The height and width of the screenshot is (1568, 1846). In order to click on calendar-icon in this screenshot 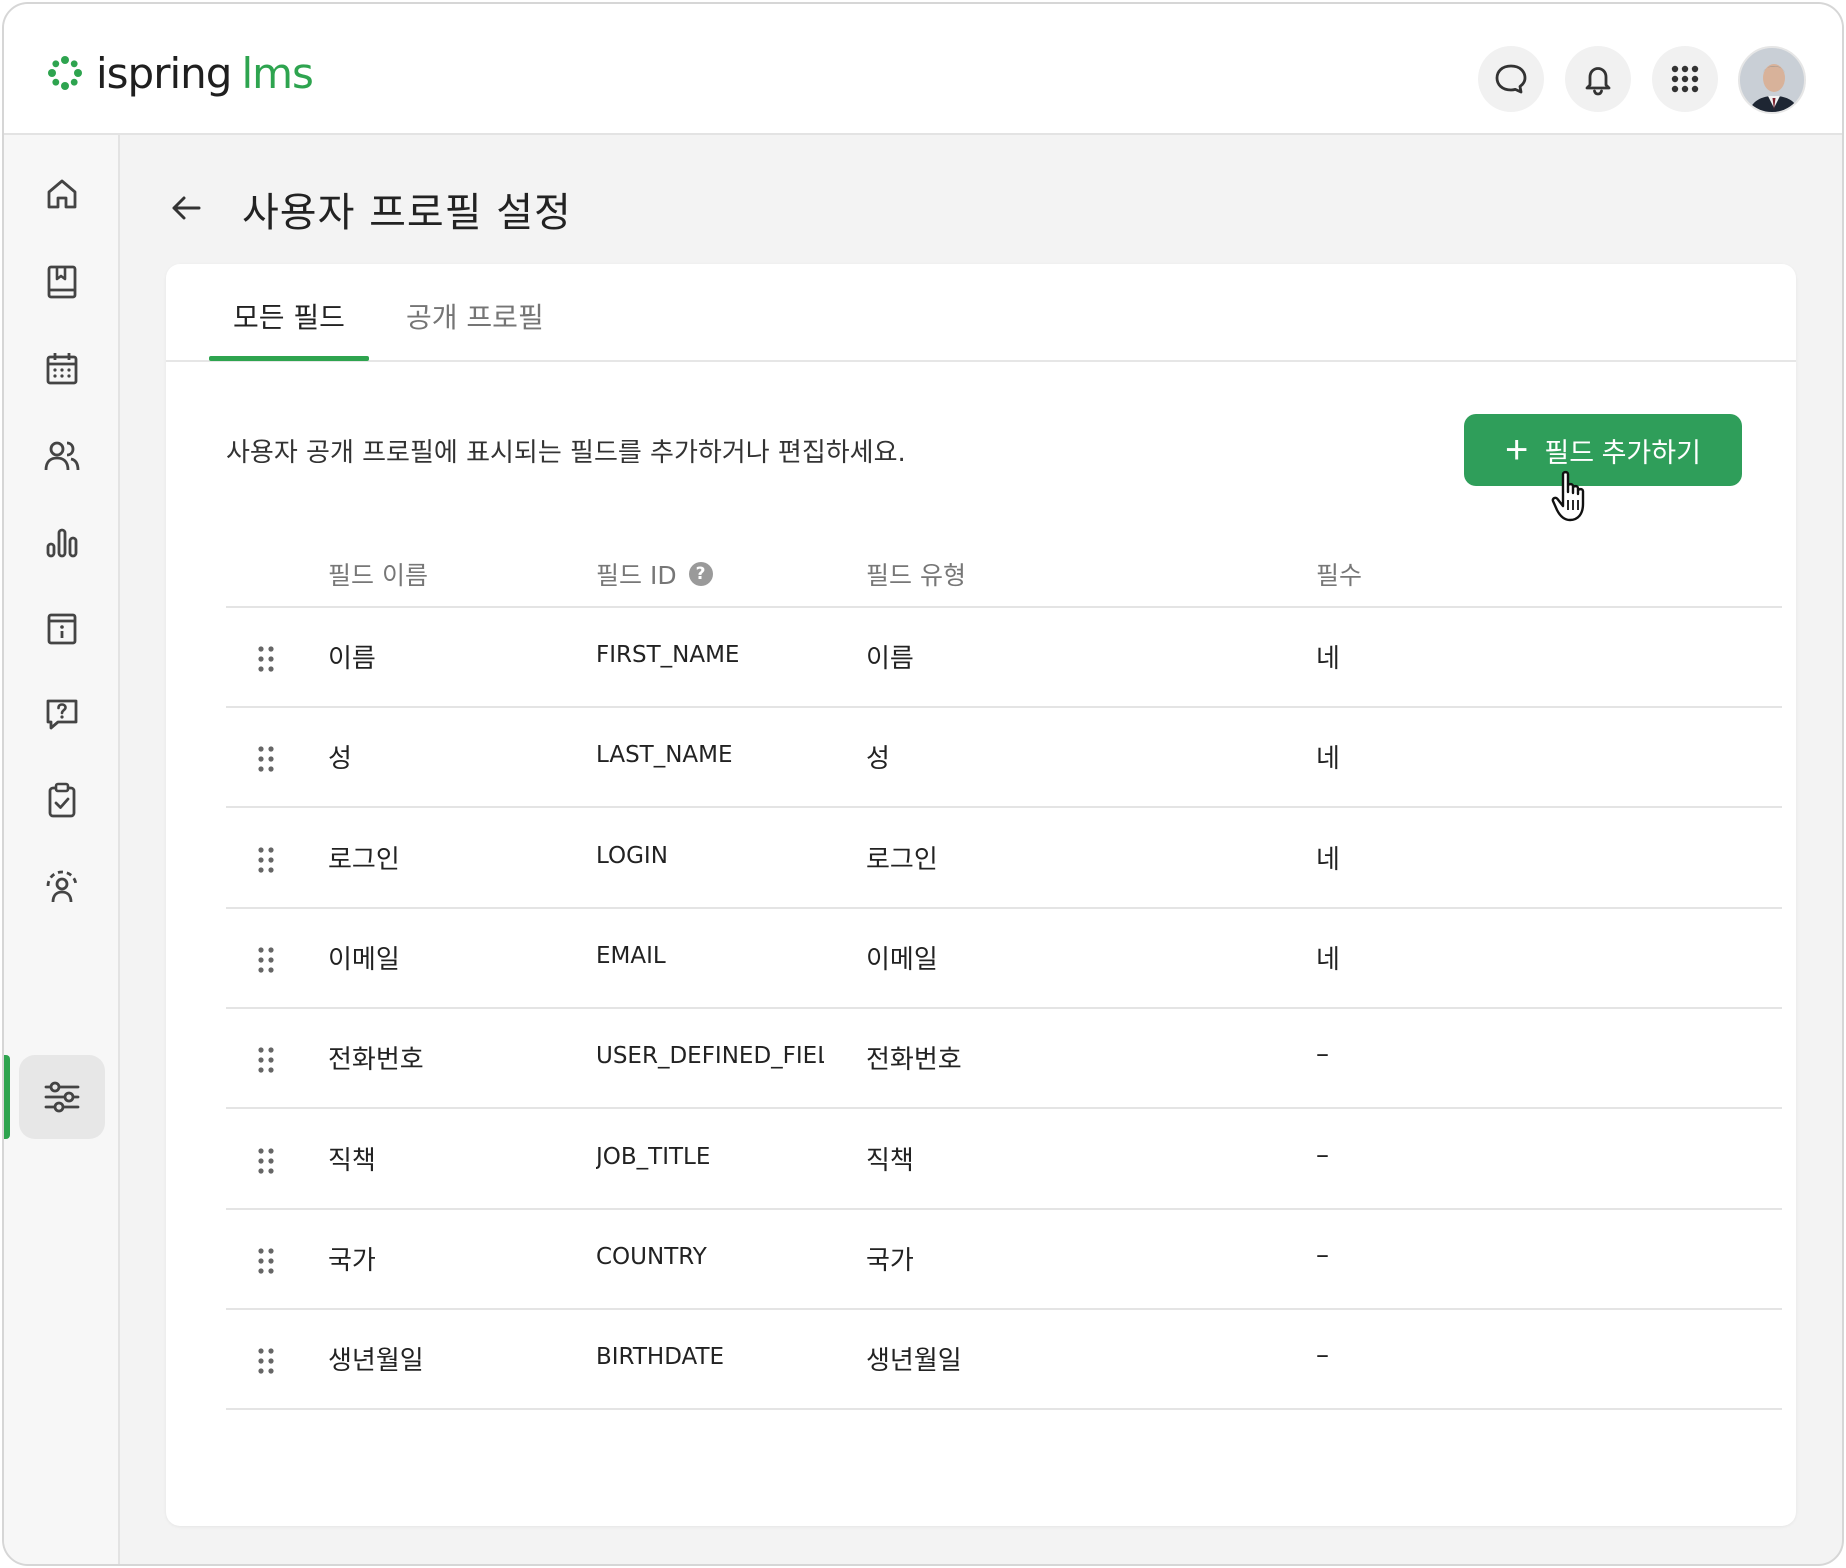, I will do `click(62, 369)`.